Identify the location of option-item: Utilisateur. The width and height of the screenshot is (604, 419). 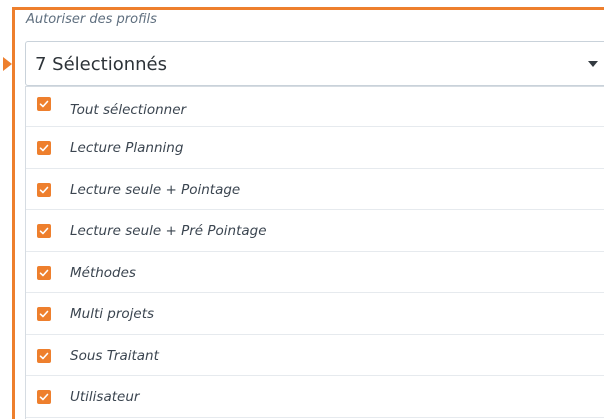
(315, 397).